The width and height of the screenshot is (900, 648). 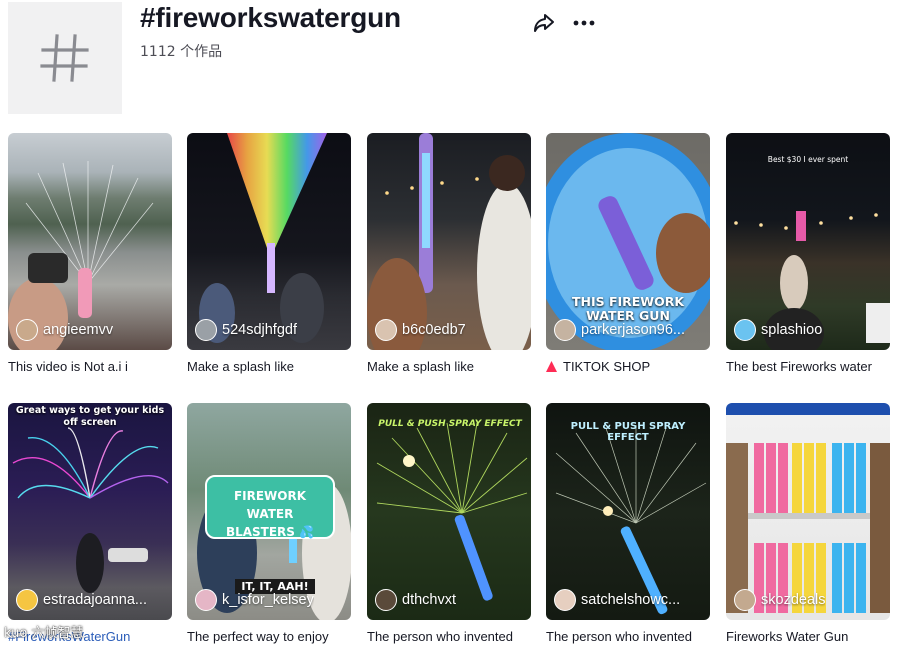 I want to click on video-caption: This video is Not a.i i, so click(x=90, y=366).